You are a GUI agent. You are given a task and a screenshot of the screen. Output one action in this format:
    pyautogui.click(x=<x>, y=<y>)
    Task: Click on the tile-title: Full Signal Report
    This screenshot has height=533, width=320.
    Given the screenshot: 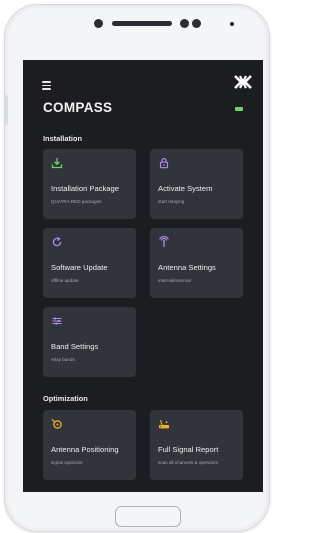 What is the action you would take?
    pyautogui.click(x=188, y=449)
    